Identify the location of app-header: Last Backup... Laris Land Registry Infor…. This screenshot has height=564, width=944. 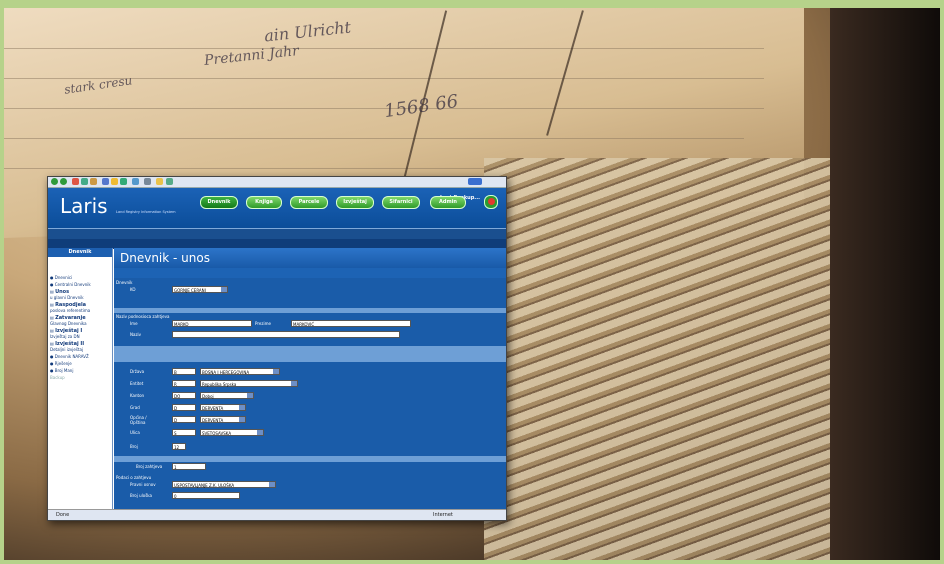
(277, 208).